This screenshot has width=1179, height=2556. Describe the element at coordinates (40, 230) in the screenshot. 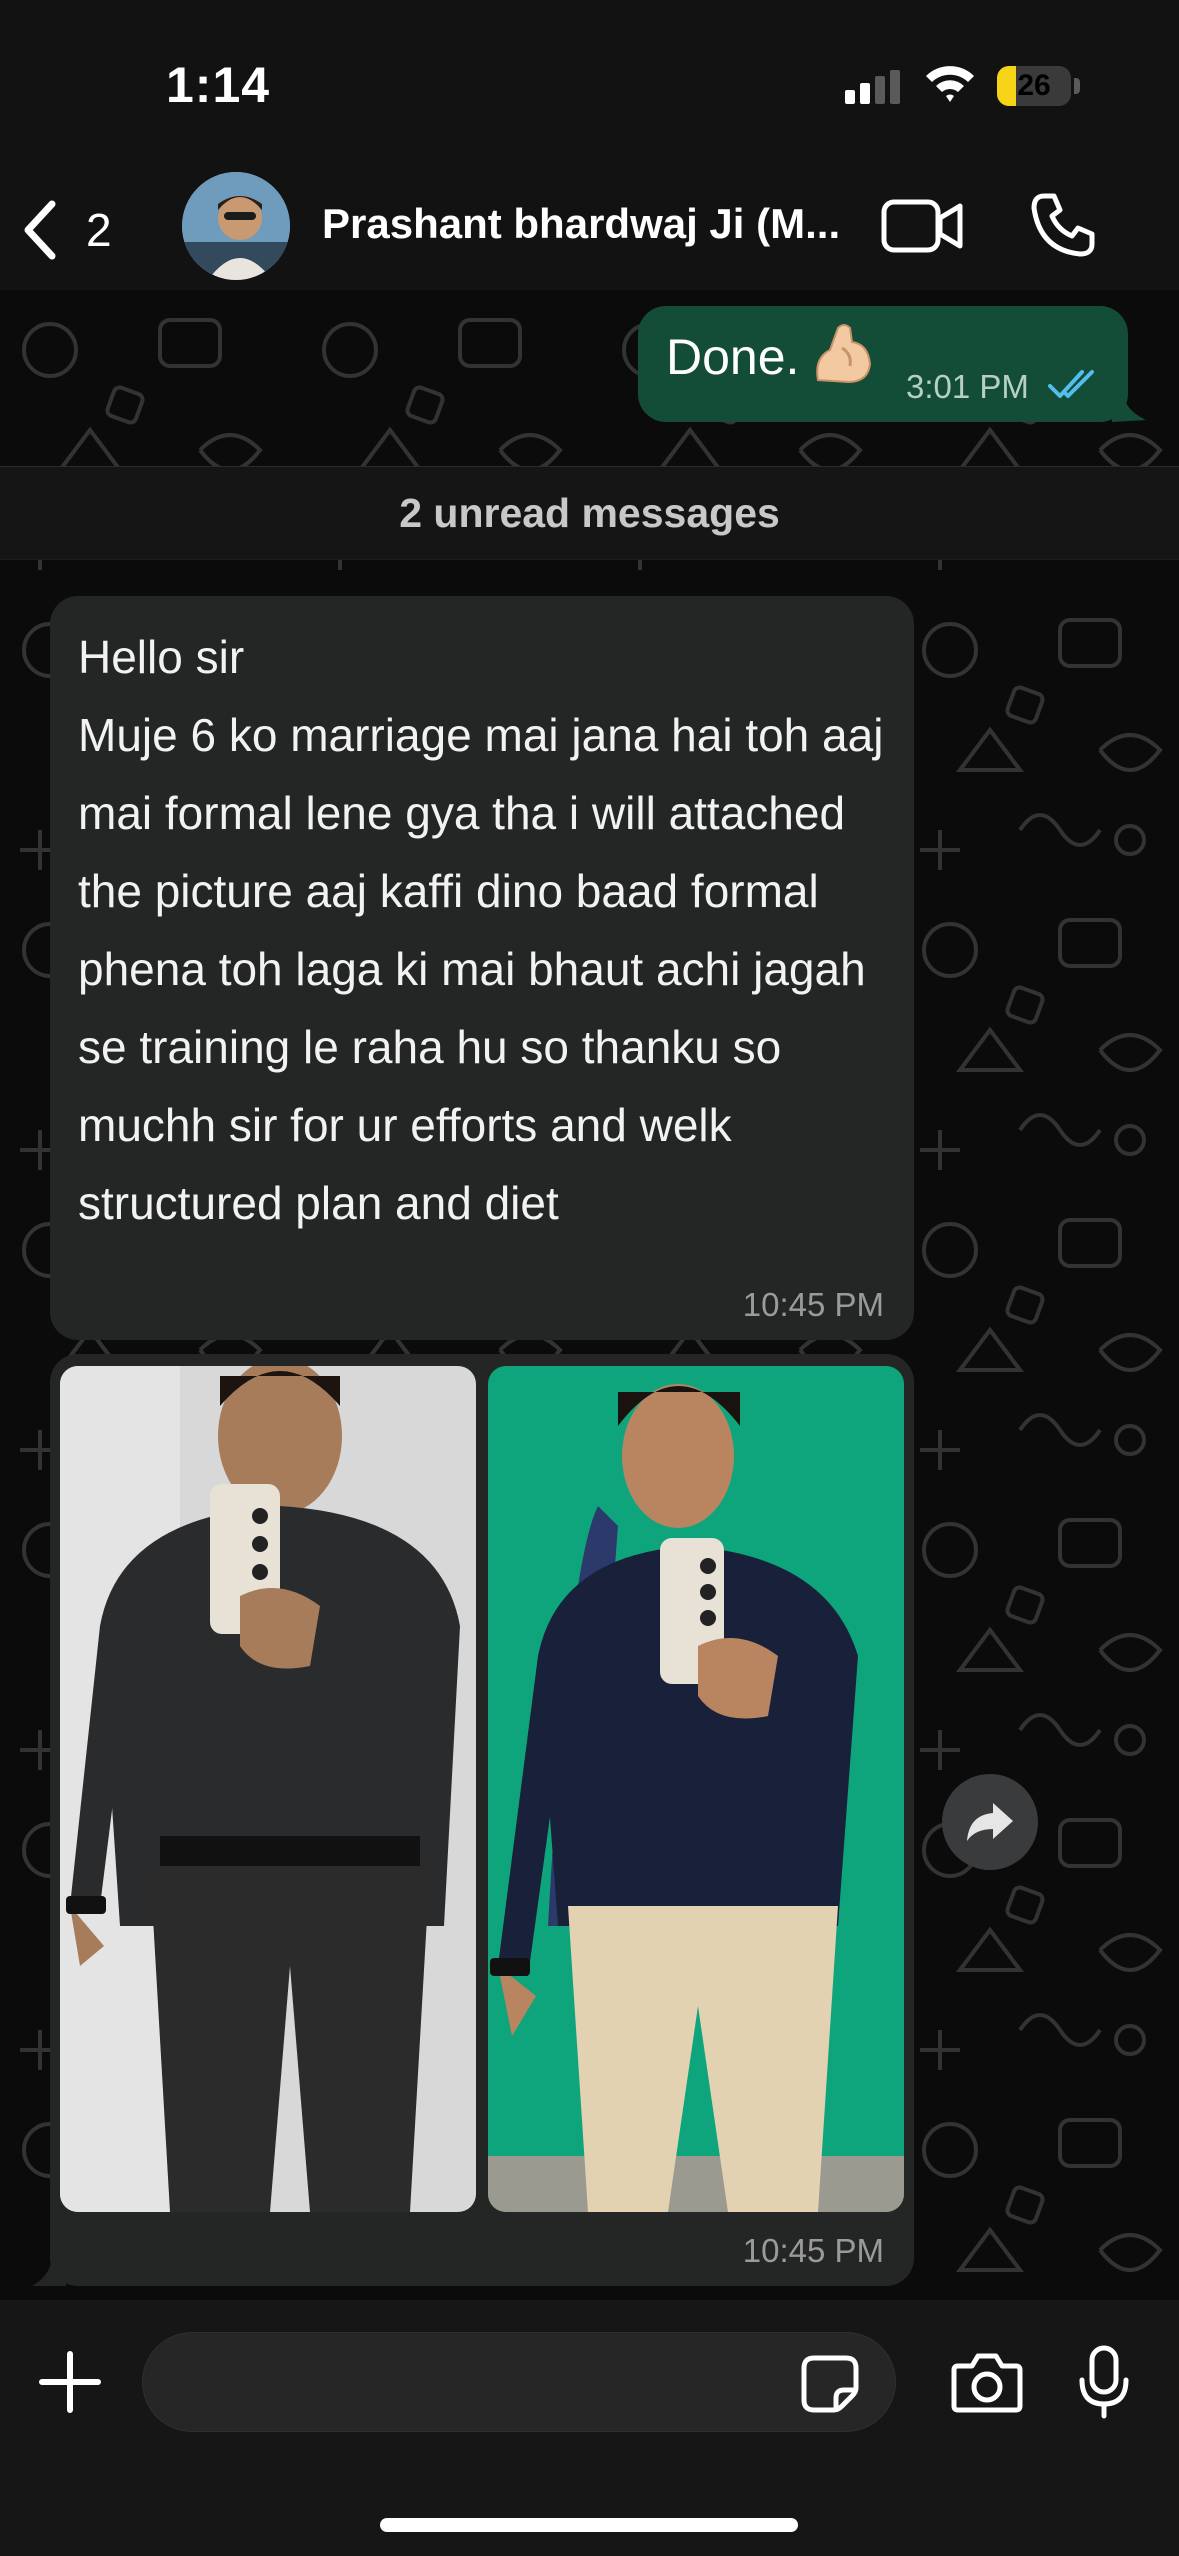

I see `chevron-left-icon` at that location.